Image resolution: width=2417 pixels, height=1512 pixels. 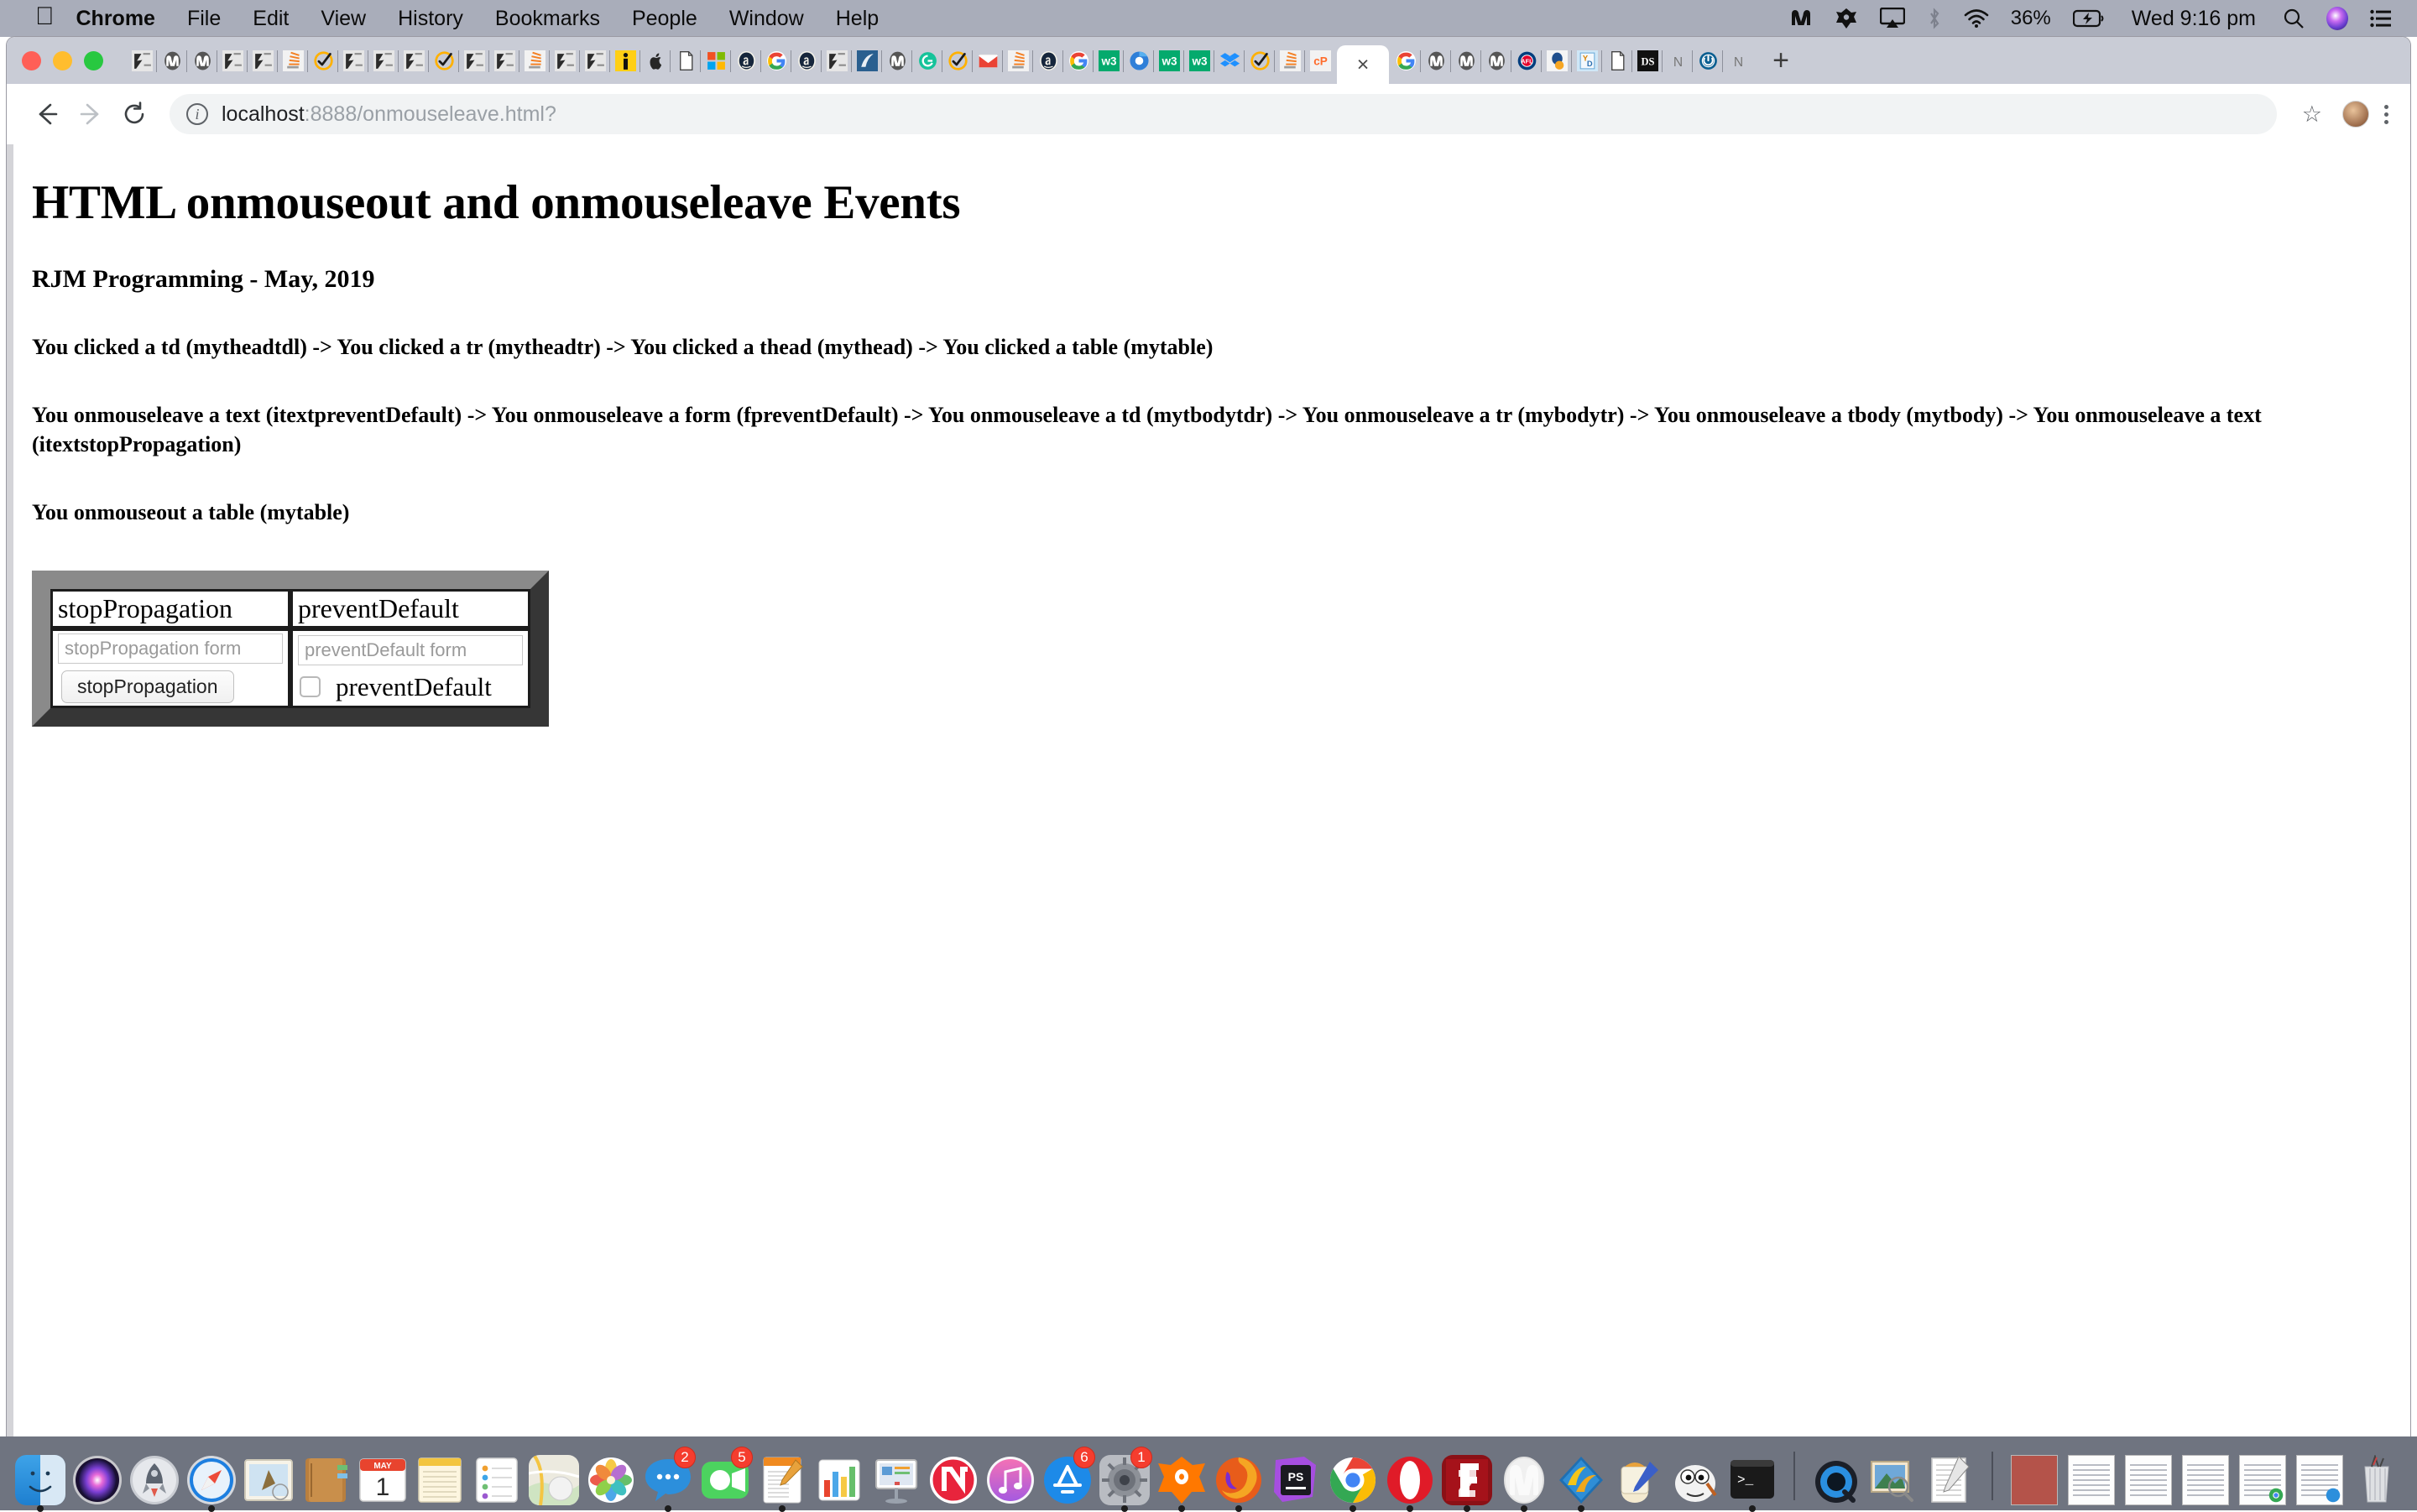 What do you see at coordinates (271, 19) in the screenshot?
I see `menu-item-edit: Edit` at bounding box center [271, 19].